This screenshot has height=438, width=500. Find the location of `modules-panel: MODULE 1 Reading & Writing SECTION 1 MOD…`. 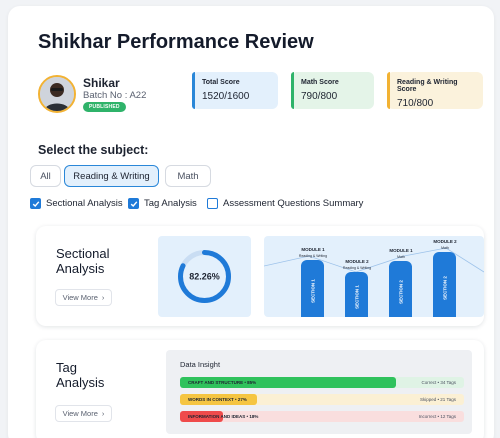

modules-panel: MODULE 1 Reading & Writing SECTION 1 MOD… is located at coordinates (374, 276).